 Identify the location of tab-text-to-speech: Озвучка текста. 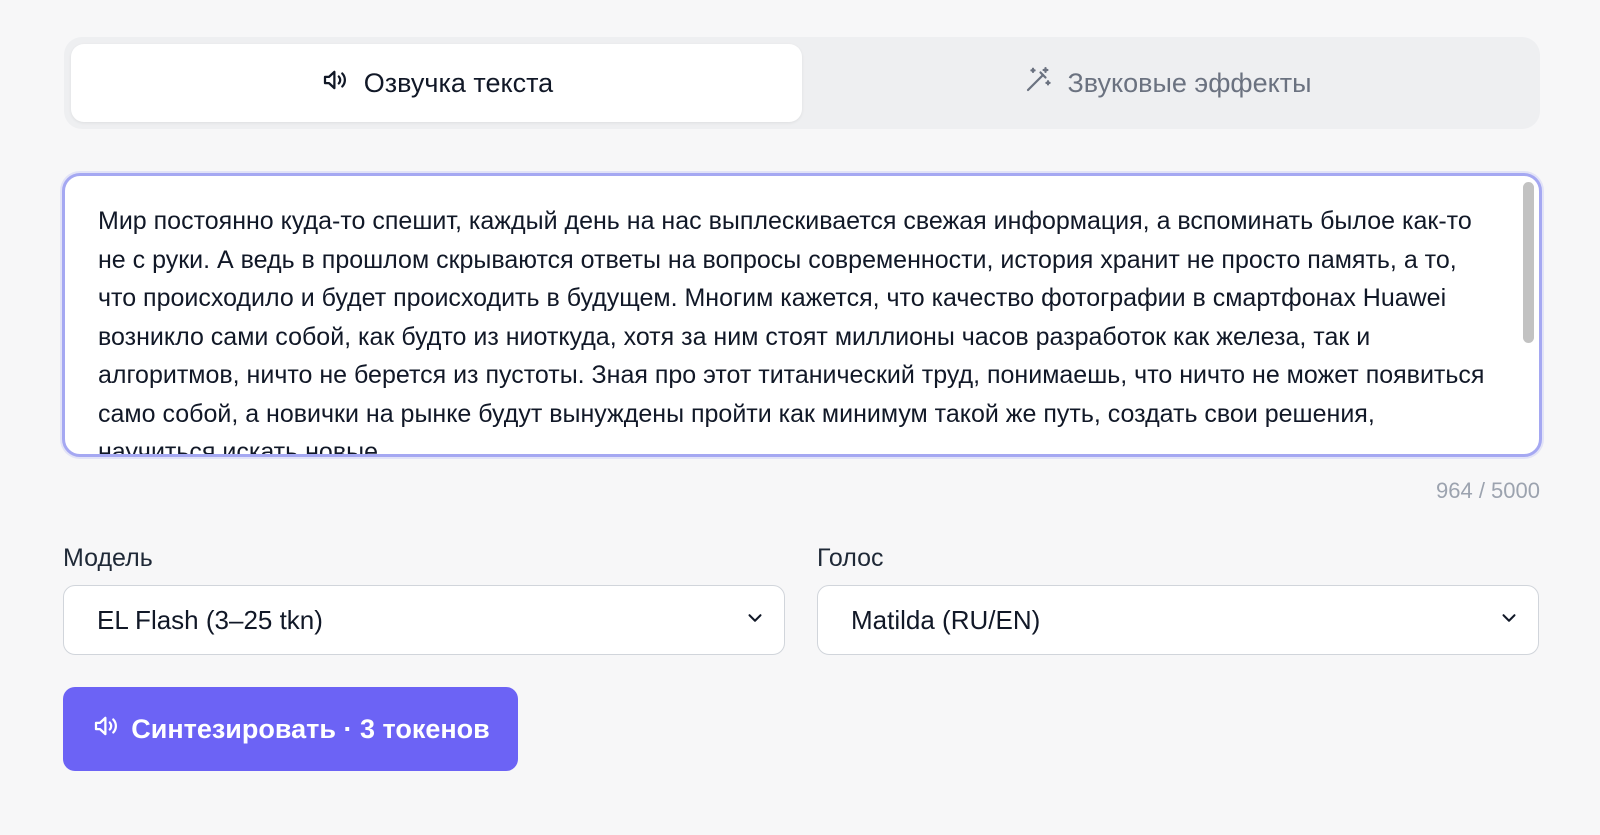
(436, 83).